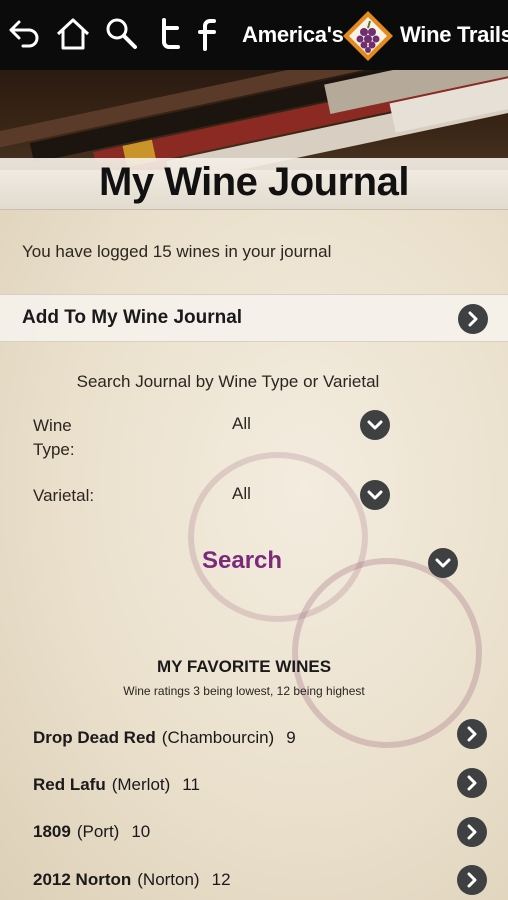  I want to click on wine-type-select: All, so click(241, 424).